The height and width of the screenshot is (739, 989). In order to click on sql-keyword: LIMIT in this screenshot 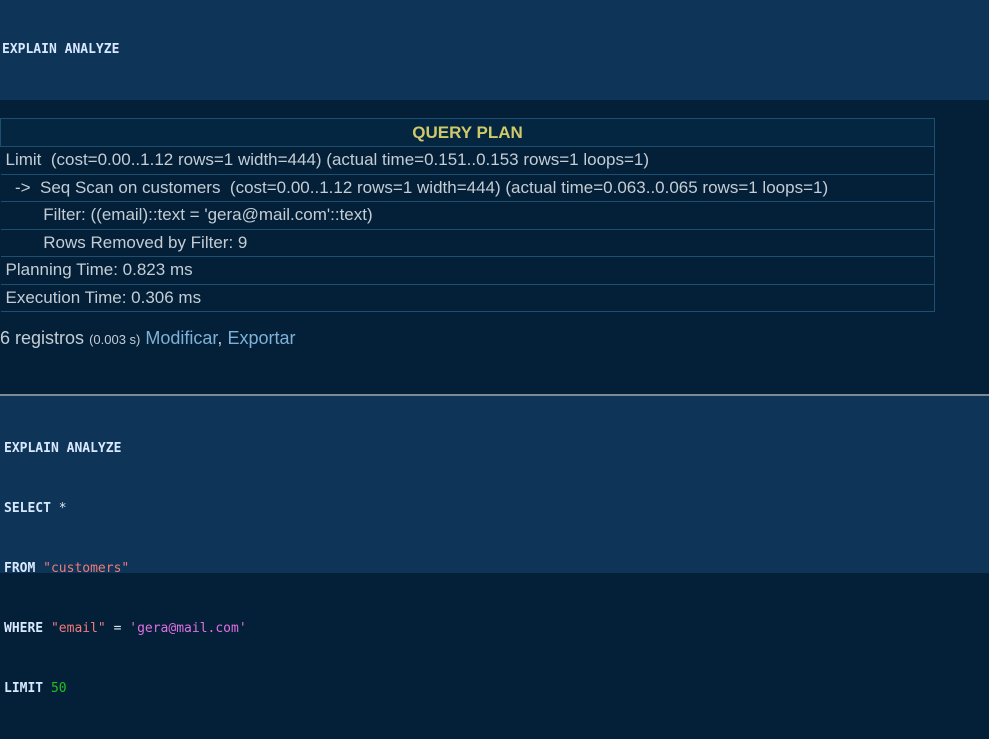, I will do `click(24, 688)`.